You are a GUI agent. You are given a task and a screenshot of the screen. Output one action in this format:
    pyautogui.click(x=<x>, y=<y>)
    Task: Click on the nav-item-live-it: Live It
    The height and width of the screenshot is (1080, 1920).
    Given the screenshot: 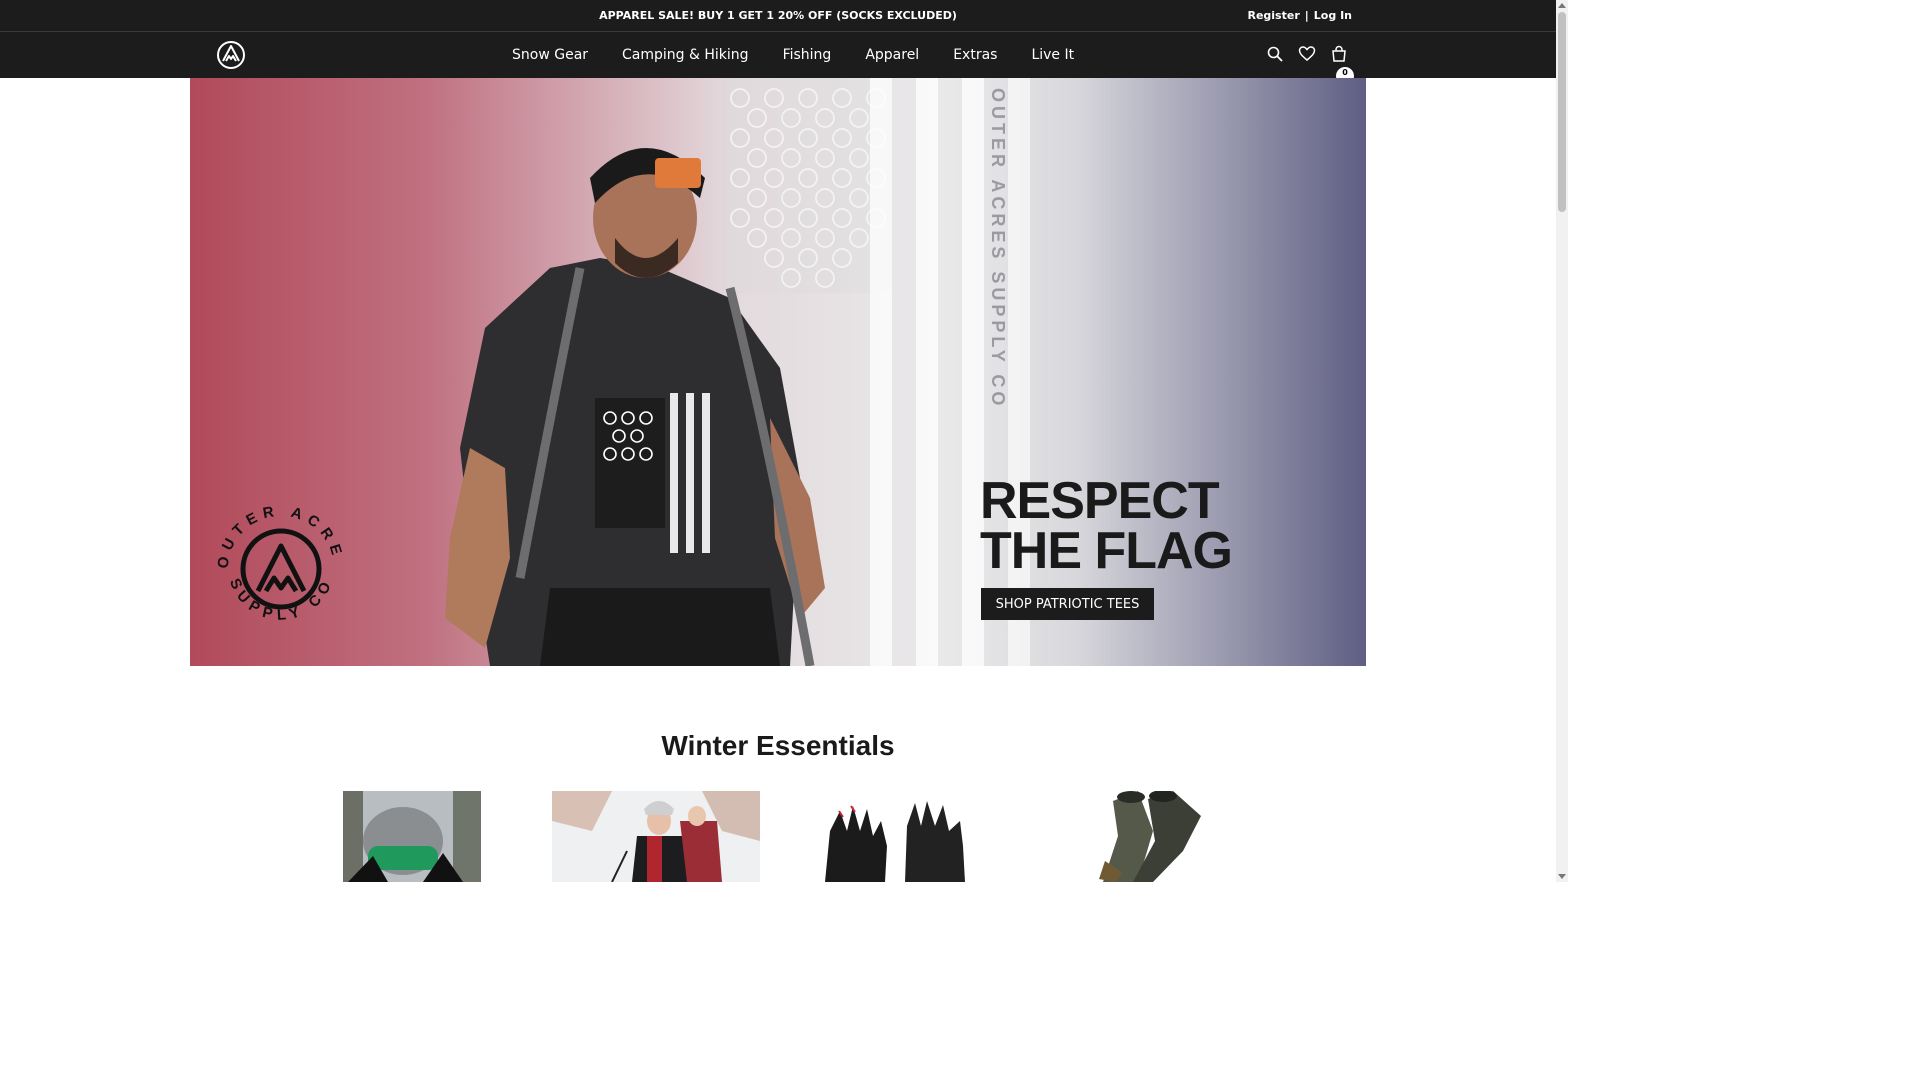 What is the action you would take?
    pyautogui.click(x=1052, y=55)
    